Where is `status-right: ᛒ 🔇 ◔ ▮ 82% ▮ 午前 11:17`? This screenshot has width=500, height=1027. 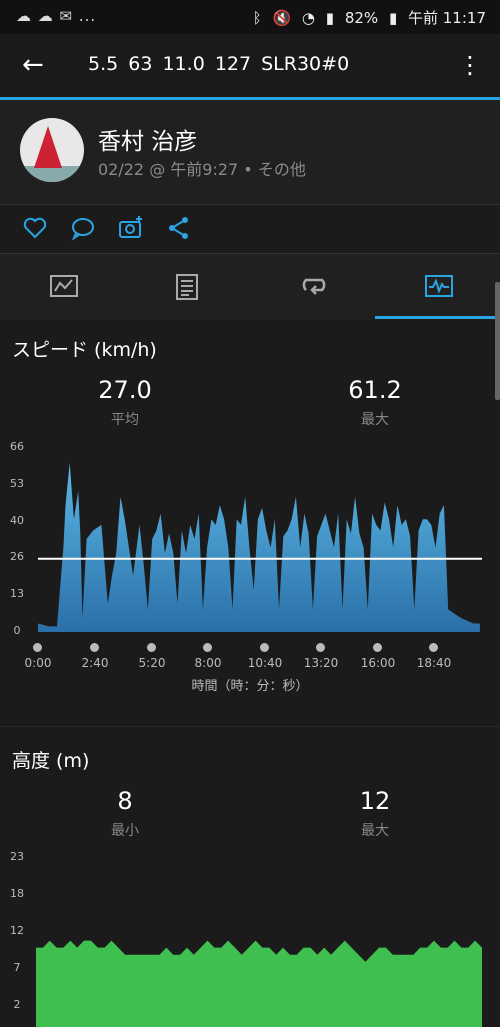 status-right: ᛒ 🔇 ◔ ▮ 82% ▮ 午前 11:17 is located at coordinates (366, 17).